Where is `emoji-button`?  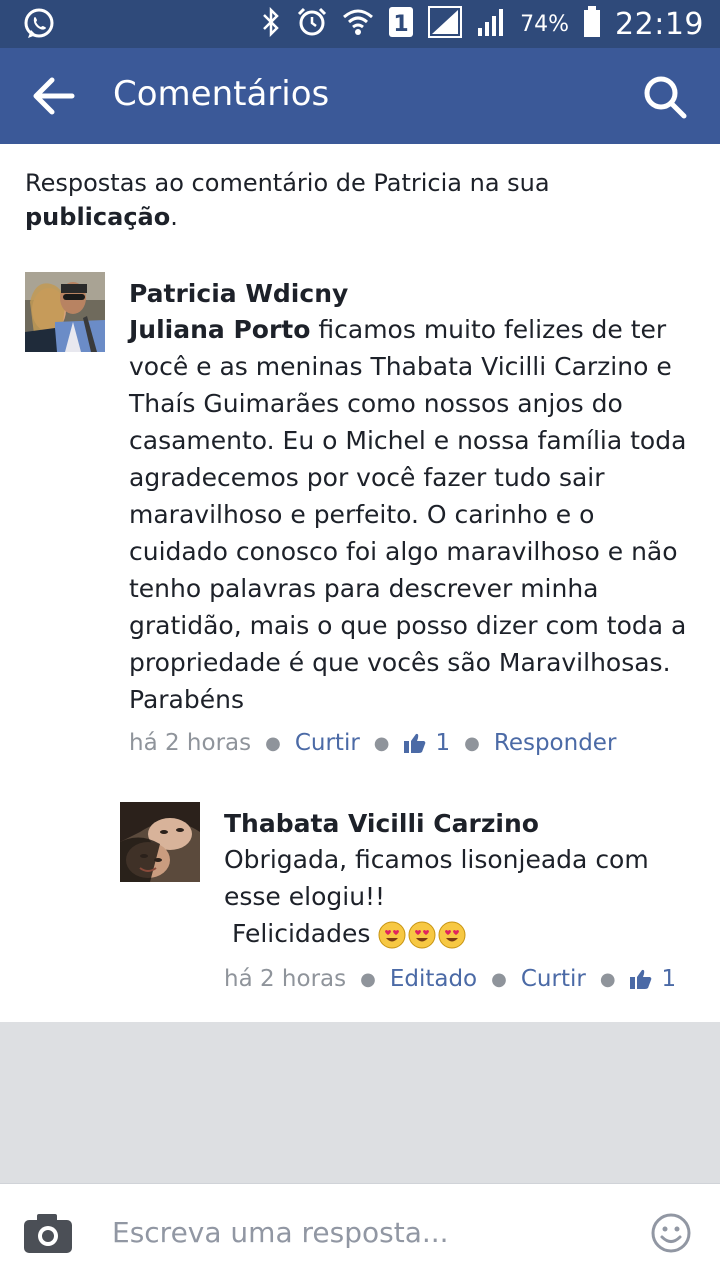
emoji-button is located at coordinates (671, 1233).